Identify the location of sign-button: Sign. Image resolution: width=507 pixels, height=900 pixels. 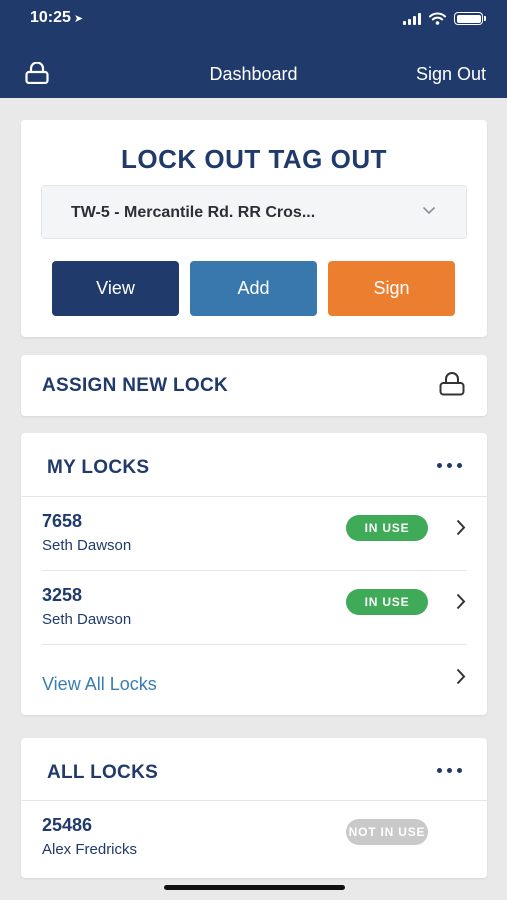
(391, 288).